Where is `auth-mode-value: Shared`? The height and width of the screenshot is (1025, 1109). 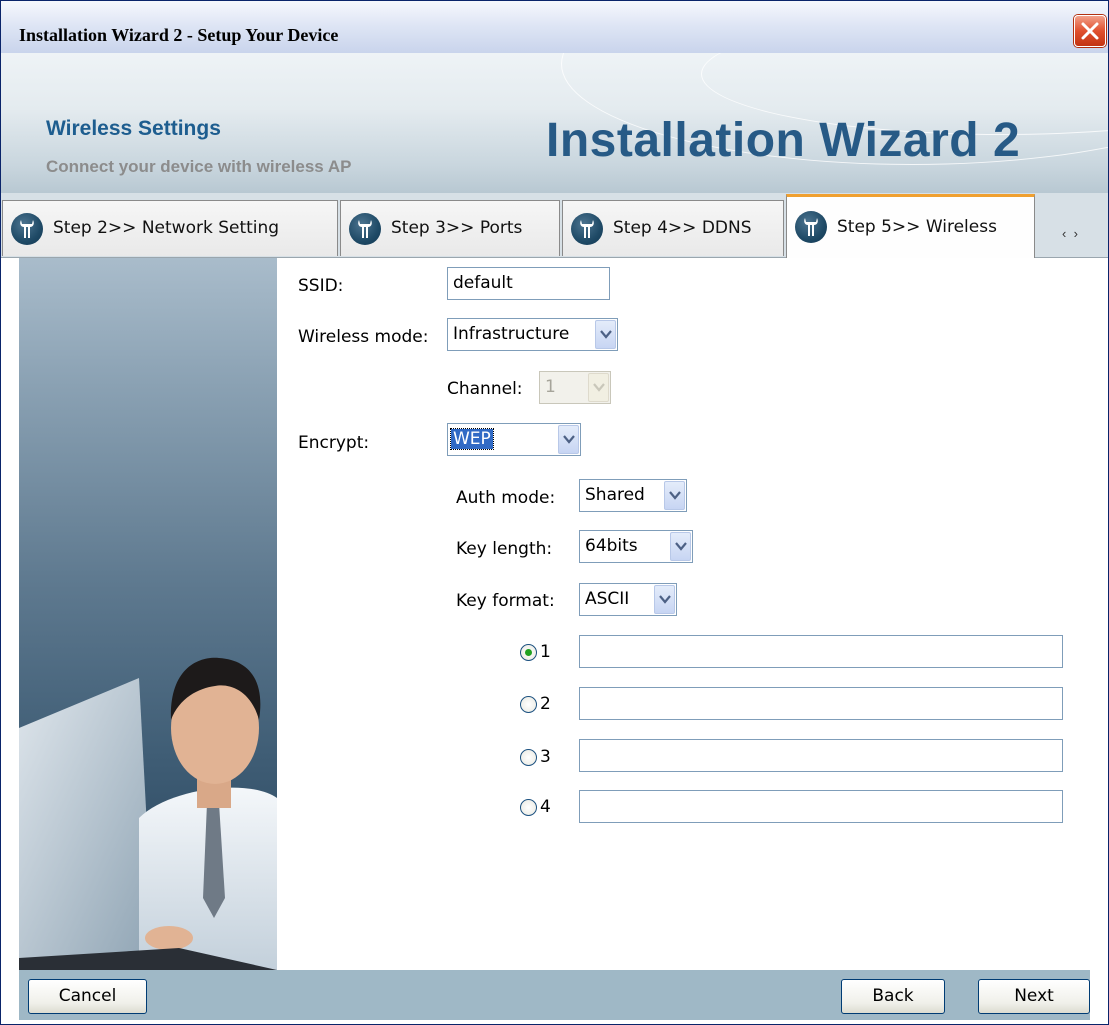
auth-mode-value: Shared is located at coordinates (615, 495).